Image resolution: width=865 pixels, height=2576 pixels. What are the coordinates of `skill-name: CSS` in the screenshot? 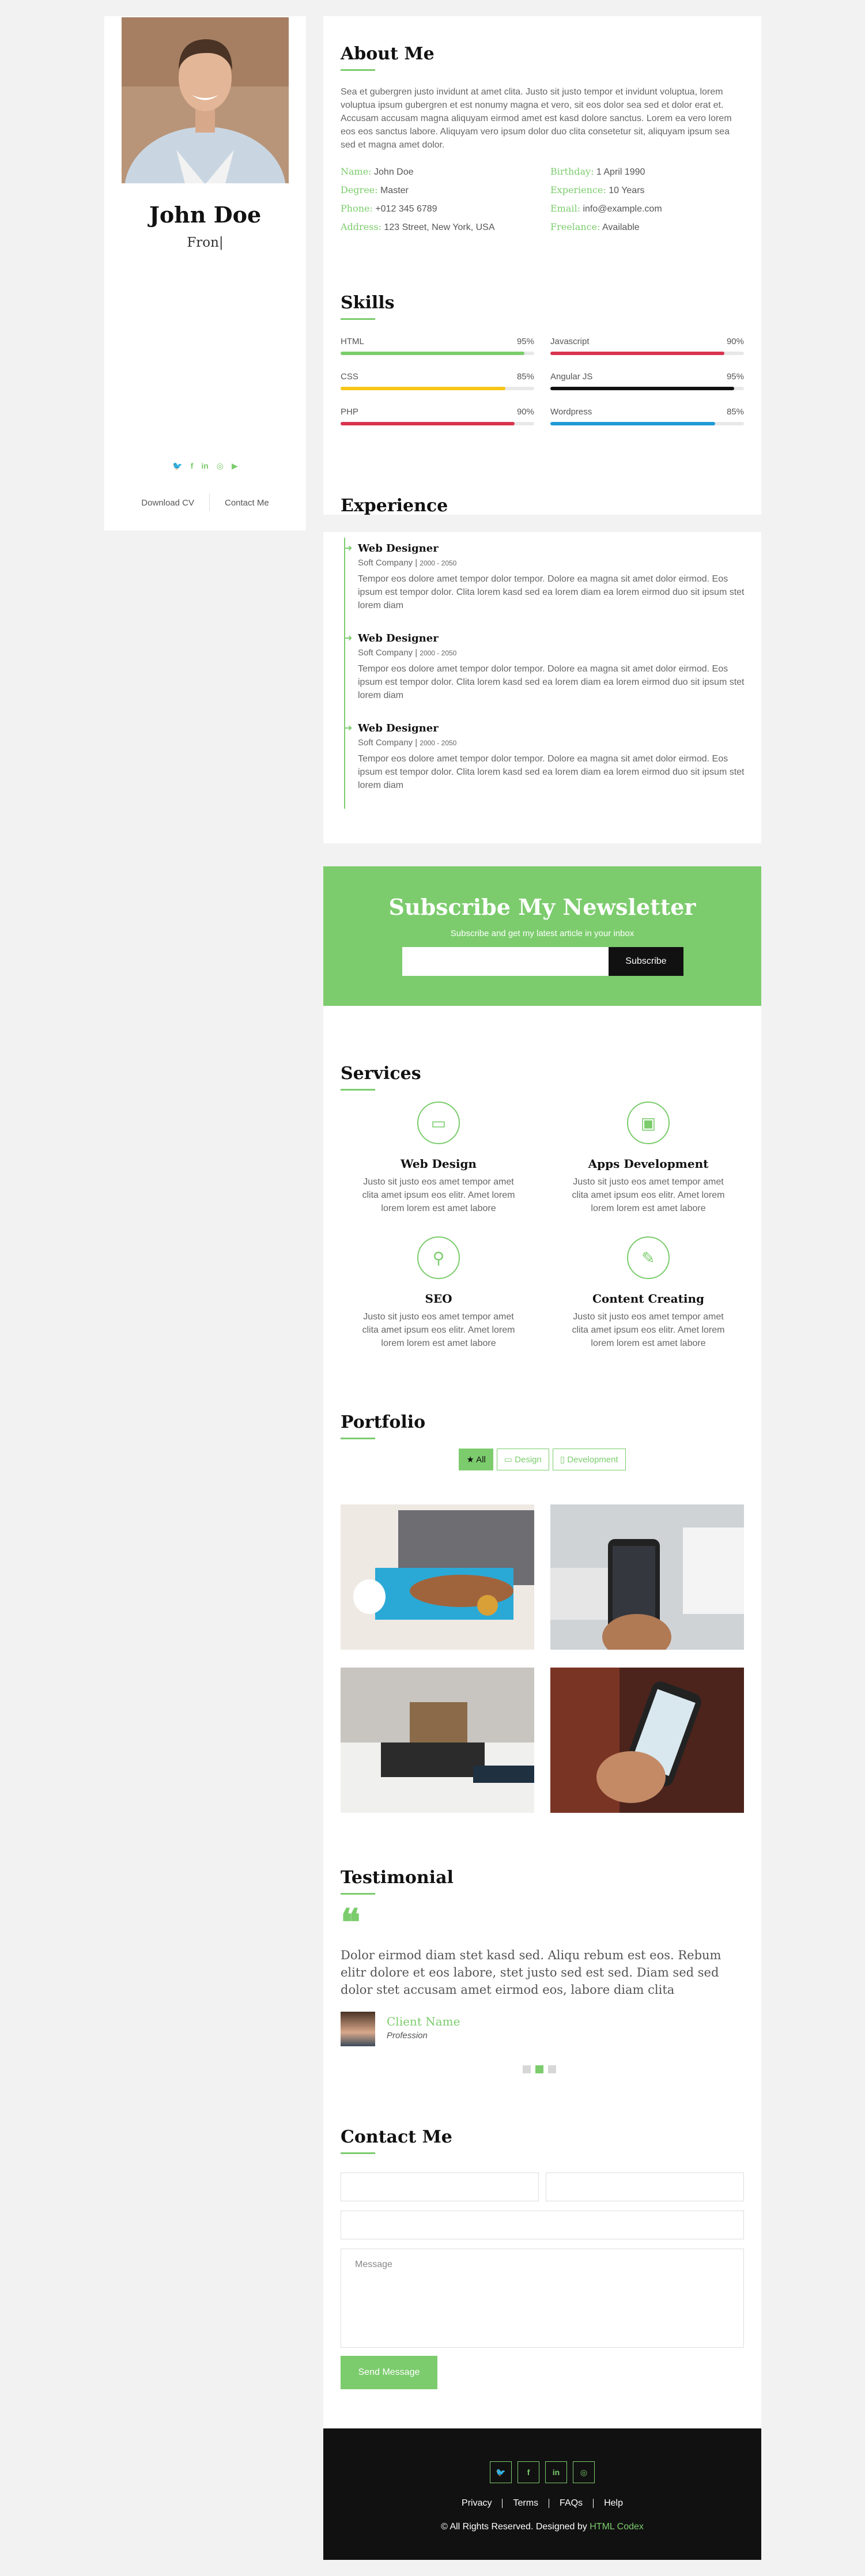 It's located at (350, 377).